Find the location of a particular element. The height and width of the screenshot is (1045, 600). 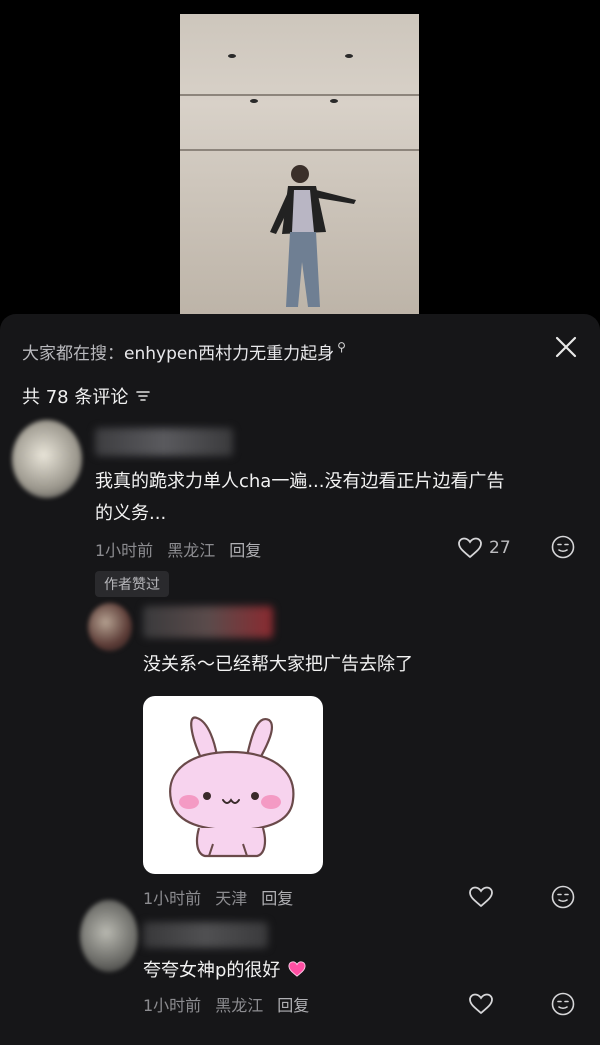

pink-heart-emoji-icon is located at coordinates (297, 969).